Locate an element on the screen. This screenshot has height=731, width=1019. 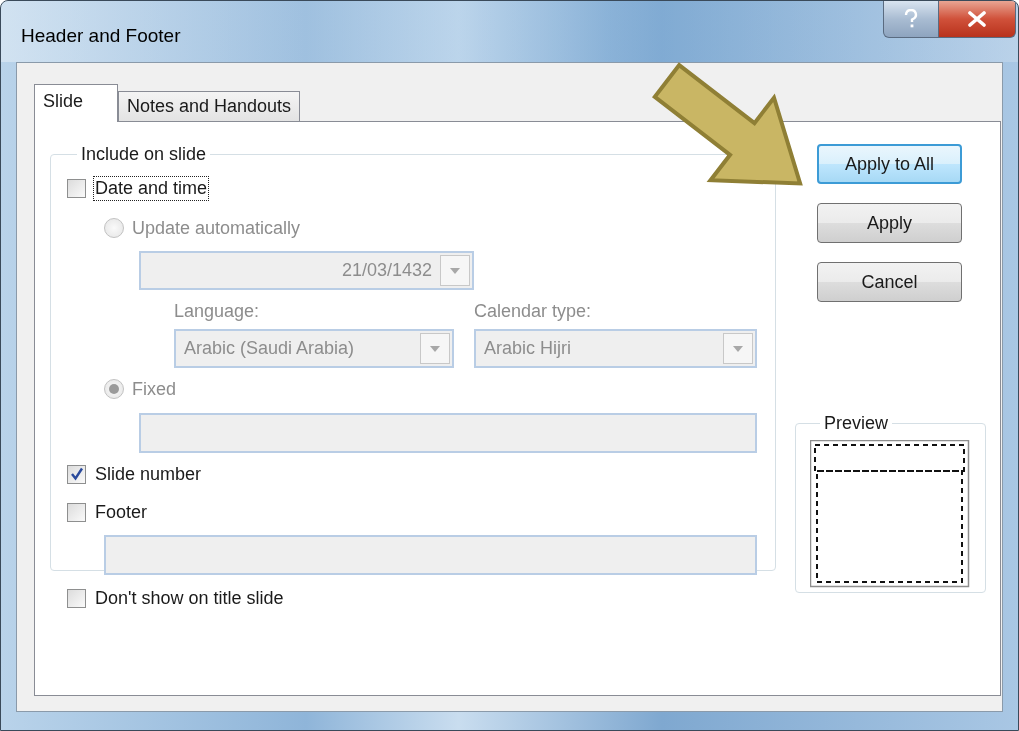
tab: Notes and Handouts is located at coordinates (209, 106).